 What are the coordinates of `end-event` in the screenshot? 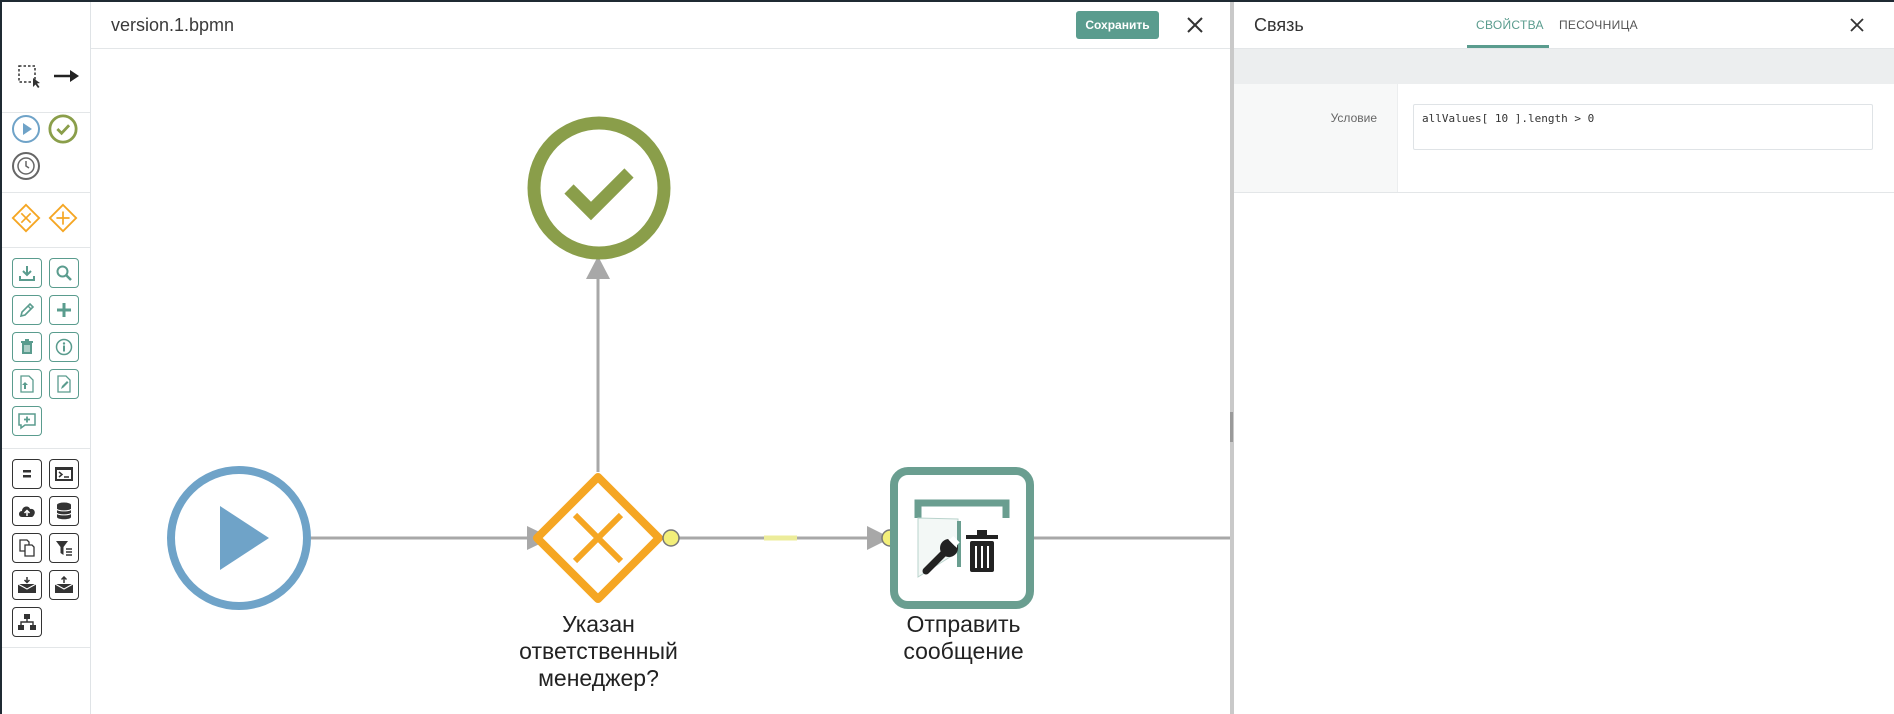 It's located at (599, 188).